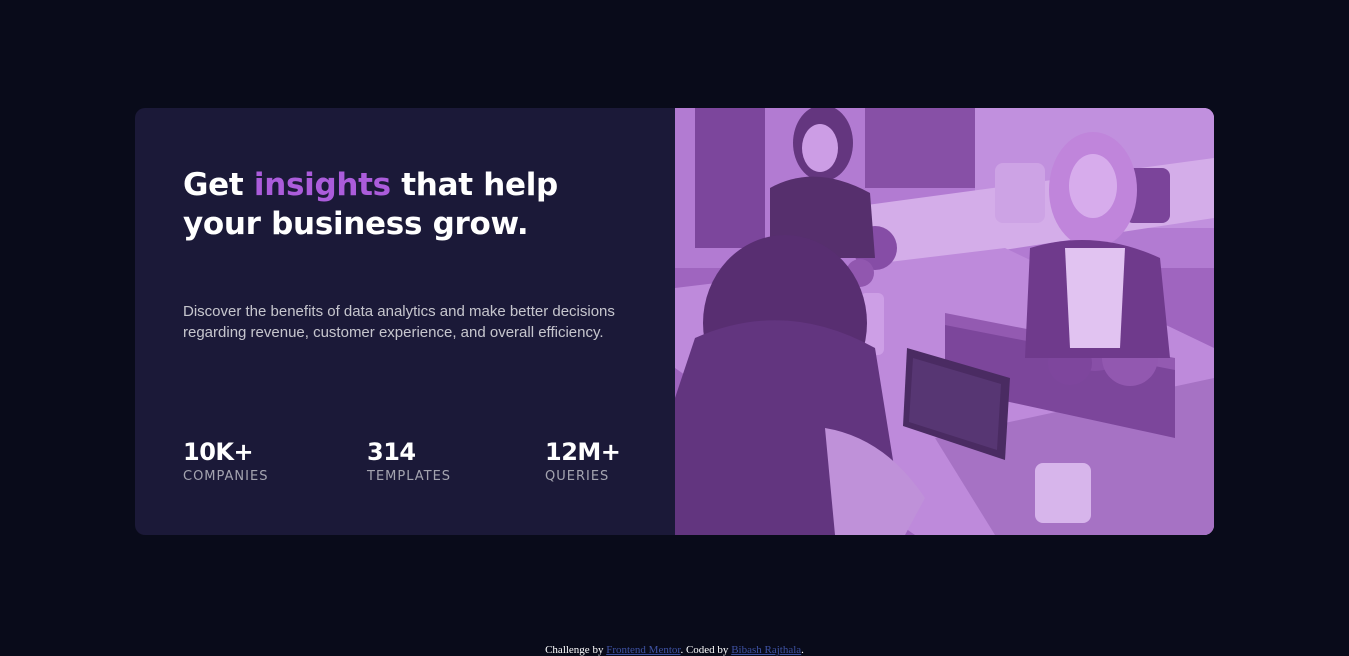  What do you see at coordinates (391, 452) in the screenshot?
I see `stat-value: 314` at bounding box center [391, 452].